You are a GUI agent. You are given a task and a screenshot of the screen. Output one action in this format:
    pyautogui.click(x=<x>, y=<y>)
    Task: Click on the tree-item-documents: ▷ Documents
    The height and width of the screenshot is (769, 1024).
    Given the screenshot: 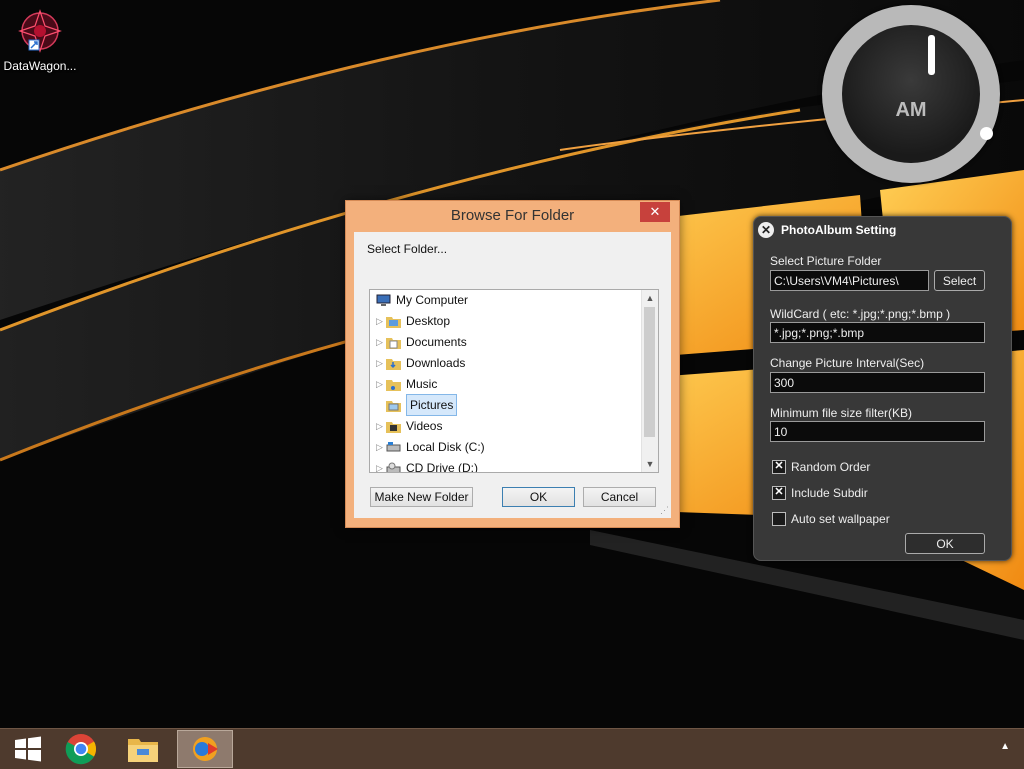 What is the action you would take?
    pyautogui.click(x=421, y=342)
    